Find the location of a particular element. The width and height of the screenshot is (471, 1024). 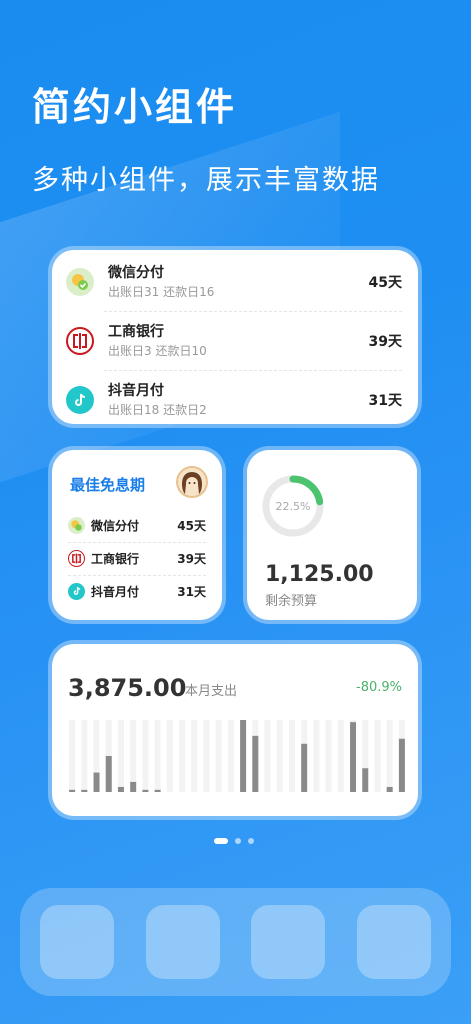

page-title: 简约小组件 is located at coordinates (135, 107).